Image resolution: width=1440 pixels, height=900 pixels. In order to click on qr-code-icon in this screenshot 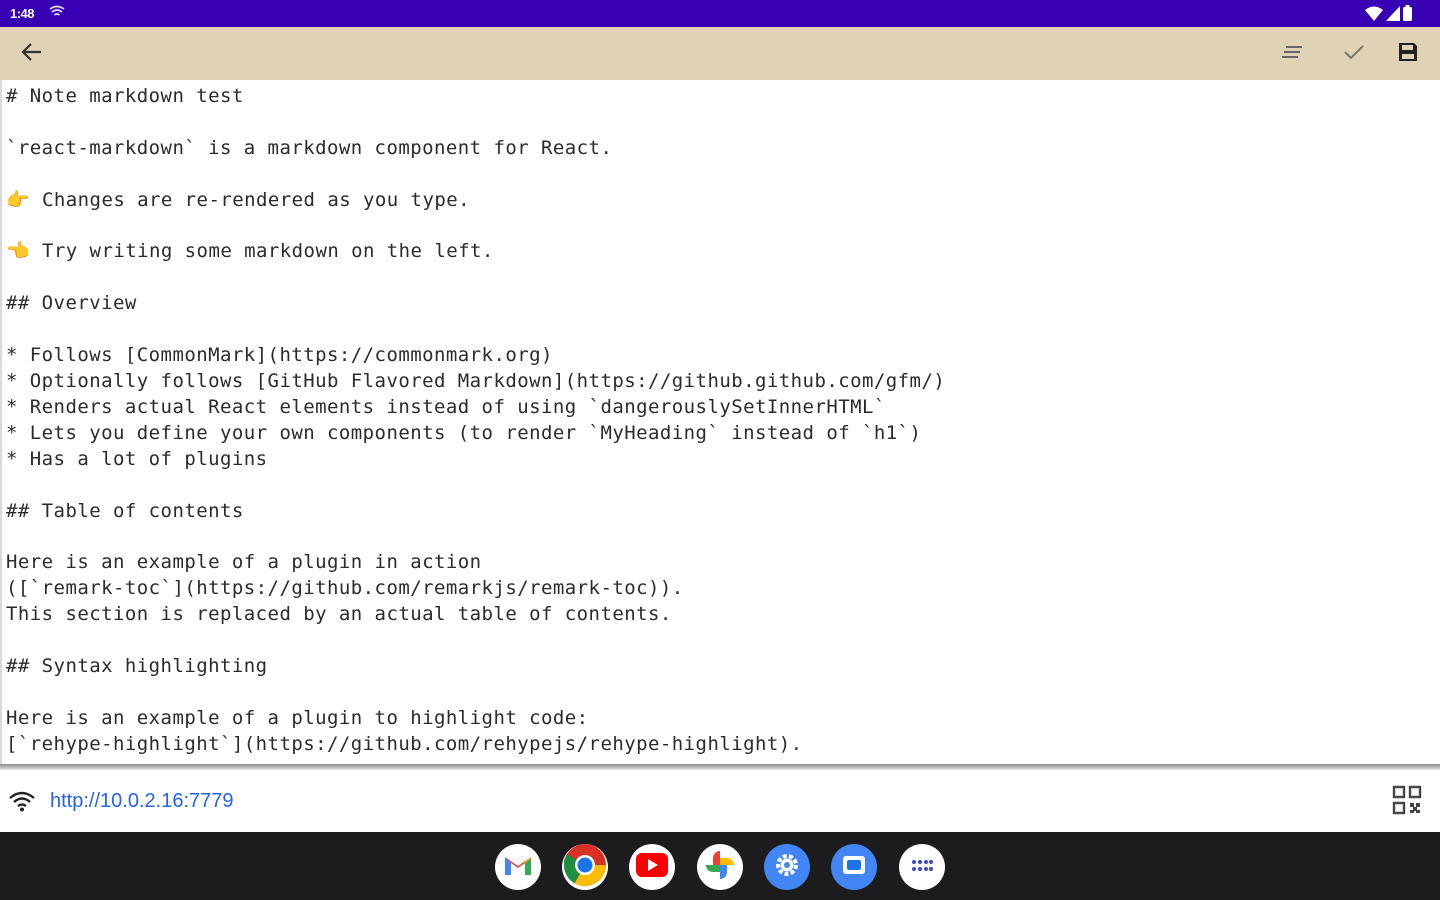, I will do `click(1407, 802)`.